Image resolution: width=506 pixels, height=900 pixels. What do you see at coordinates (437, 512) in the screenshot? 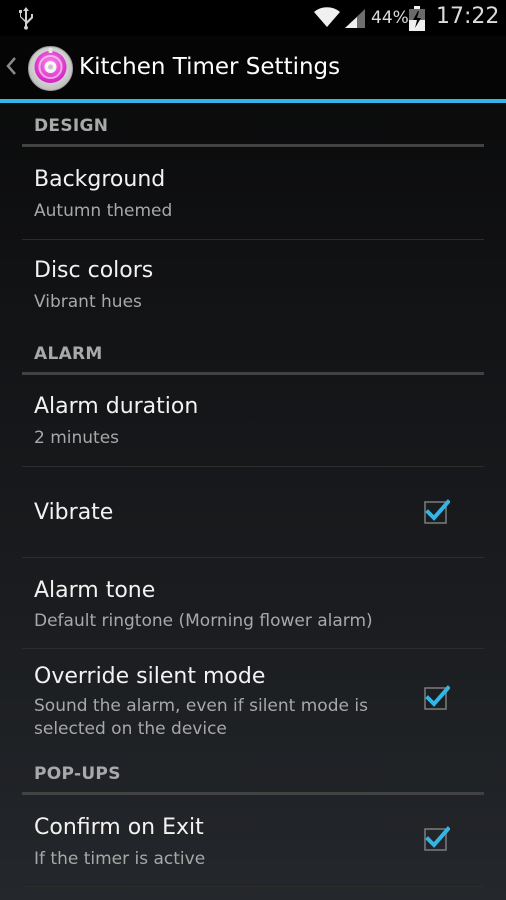
I see `vibrate-checkbox` at bounding box center [437, 512].